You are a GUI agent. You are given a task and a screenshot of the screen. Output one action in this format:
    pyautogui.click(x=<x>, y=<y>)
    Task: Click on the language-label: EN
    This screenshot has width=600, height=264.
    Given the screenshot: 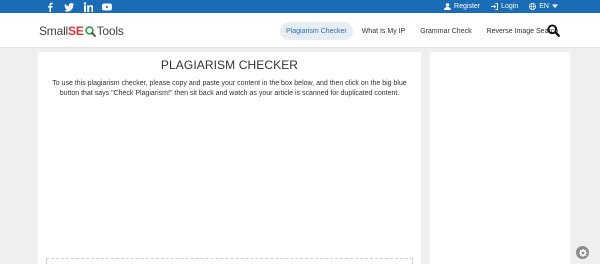 What is the action you would take?
    pyautogui.click(x=544, y=6)
    